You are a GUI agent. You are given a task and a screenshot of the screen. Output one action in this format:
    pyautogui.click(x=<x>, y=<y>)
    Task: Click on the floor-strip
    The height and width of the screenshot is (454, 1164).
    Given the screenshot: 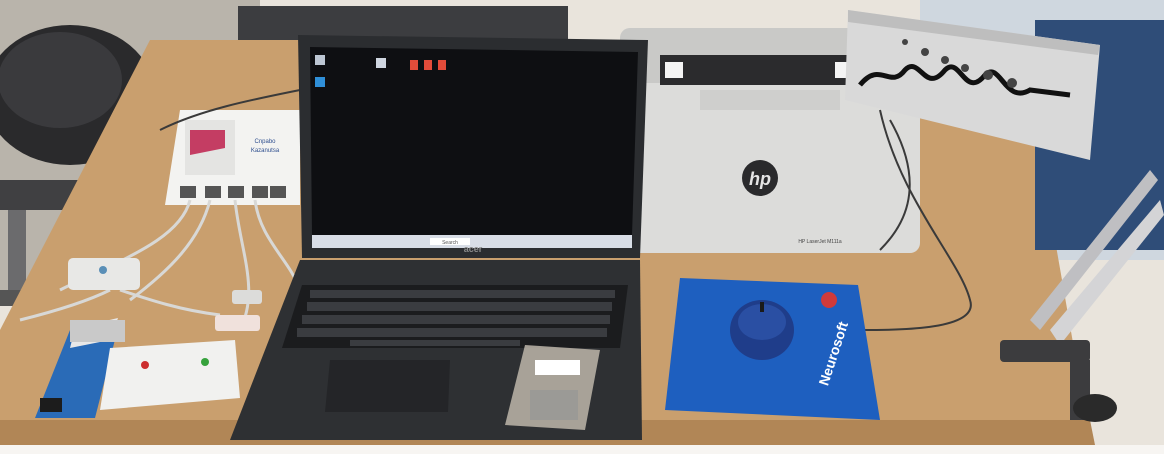 What is the action you would take?
    pyautogui.click(x=582, y=449)
    